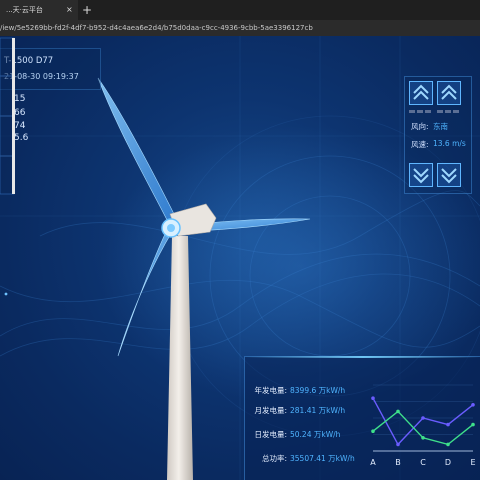 The height and width of the screenshot is (480, 480). I want to click on stat-value-year: 8399.6 万kW/h, so click(318, 390).